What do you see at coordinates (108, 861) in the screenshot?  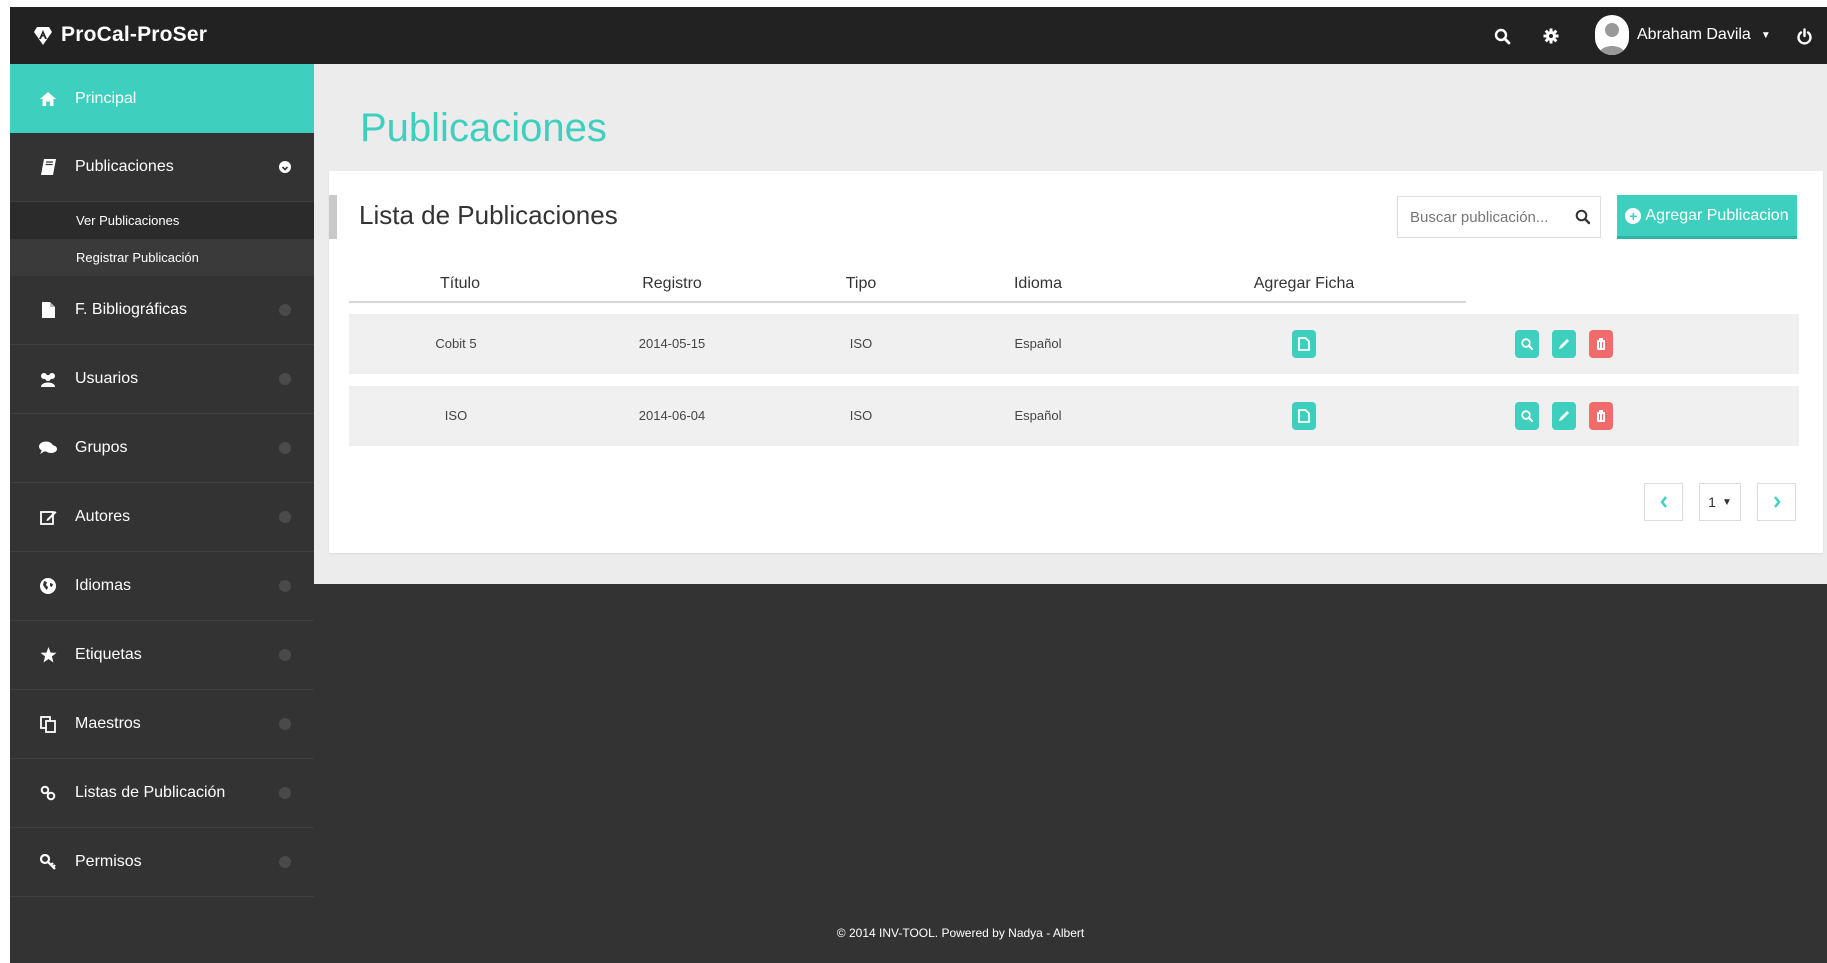 I see `sidebar-item-label: Permisos` at bounding box center [108, 861].